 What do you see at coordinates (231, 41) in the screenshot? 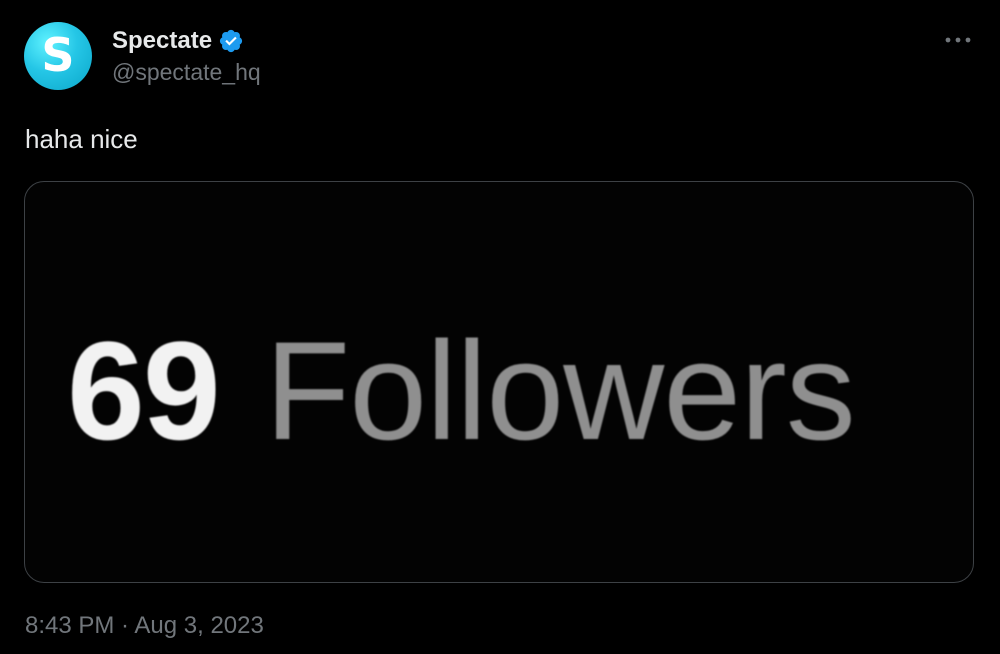
I see `verified-badge-icon` at bounding box center [231, 41].